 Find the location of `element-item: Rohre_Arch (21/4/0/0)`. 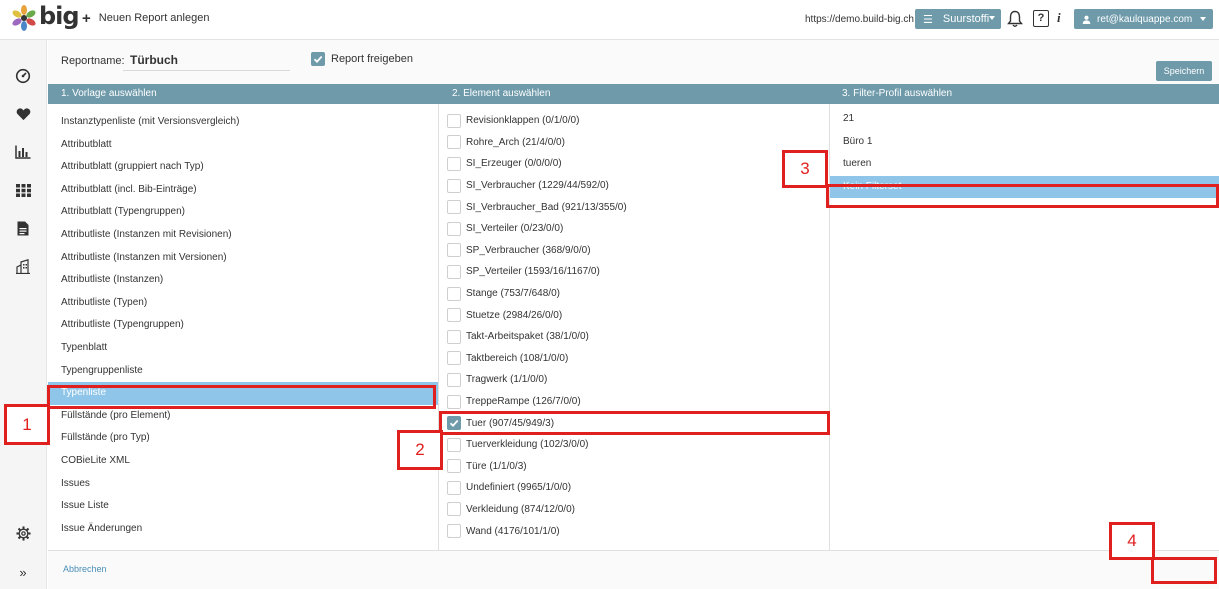

element-item: Rohre_Arch (21/4/0/0) is located at coordinates (634, 143).